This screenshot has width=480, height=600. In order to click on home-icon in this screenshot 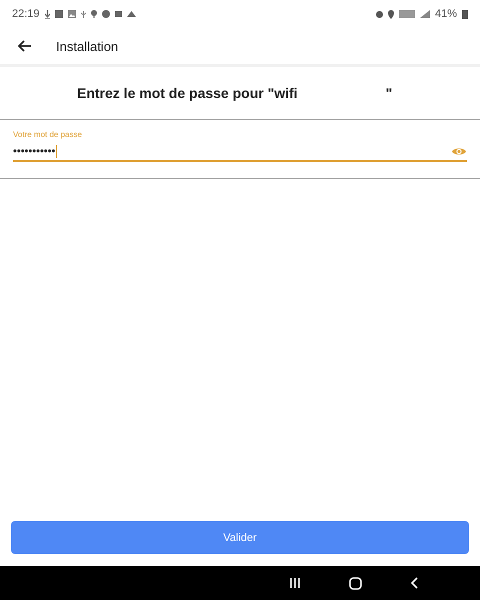, I will do `click(355, 583)`.